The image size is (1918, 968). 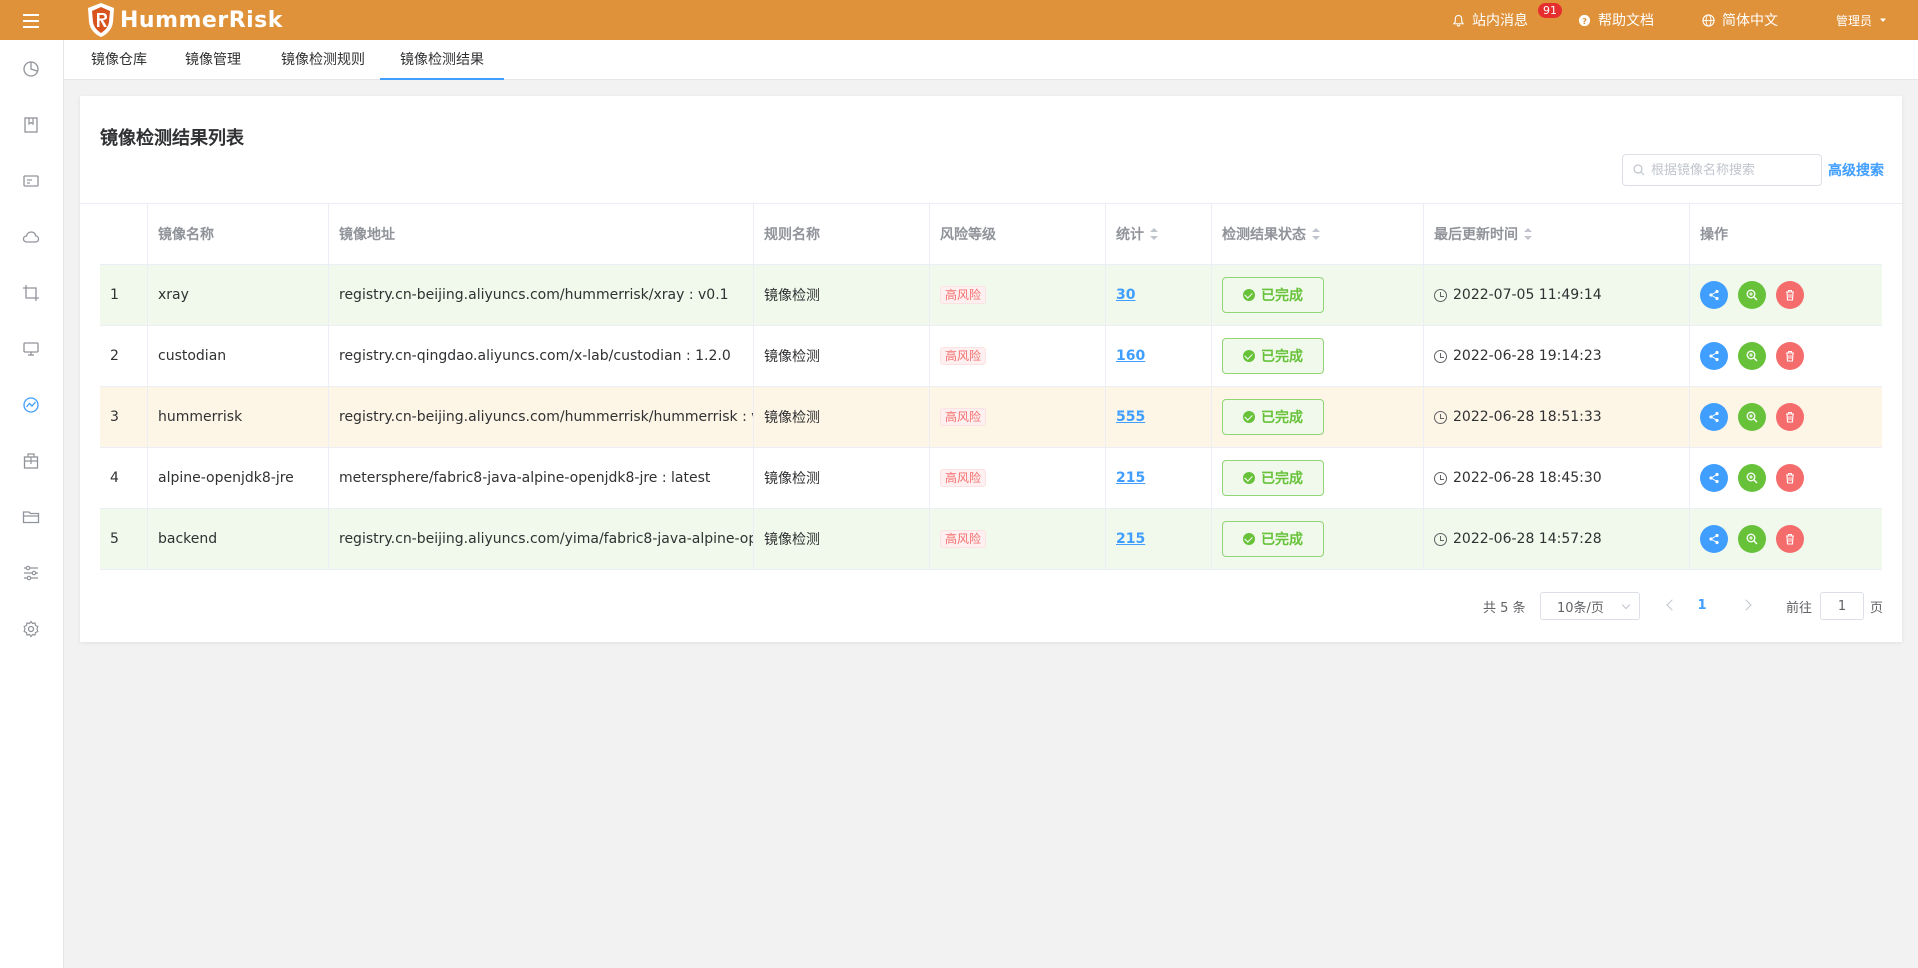 I want to click on sliders-icon, so click(x=31, y=573).